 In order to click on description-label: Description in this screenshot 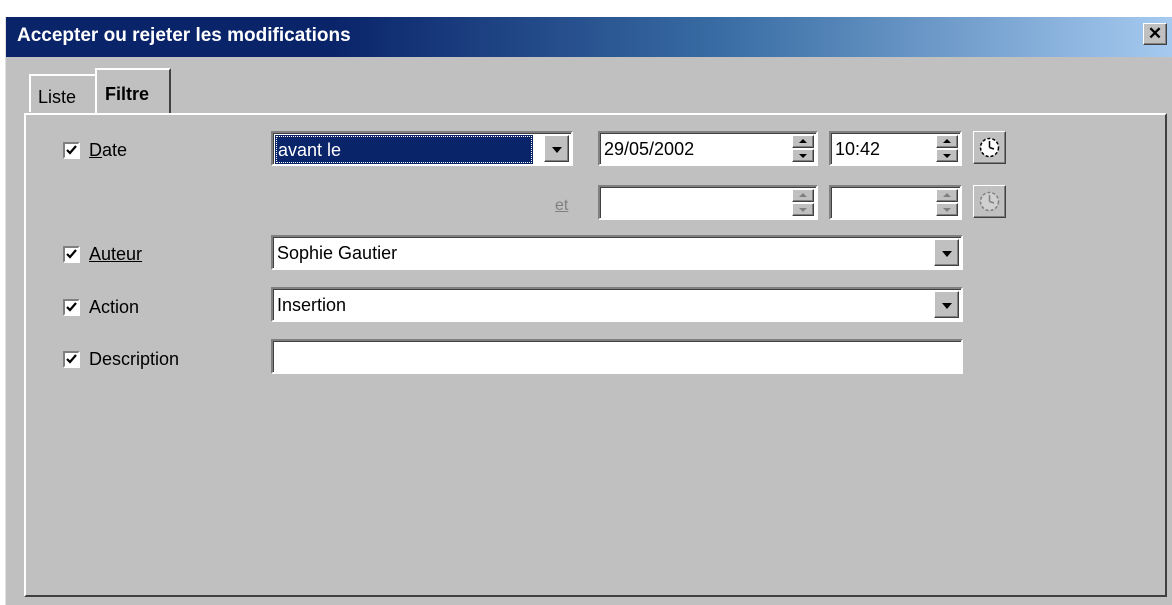, I will do `click(134, 359)`.